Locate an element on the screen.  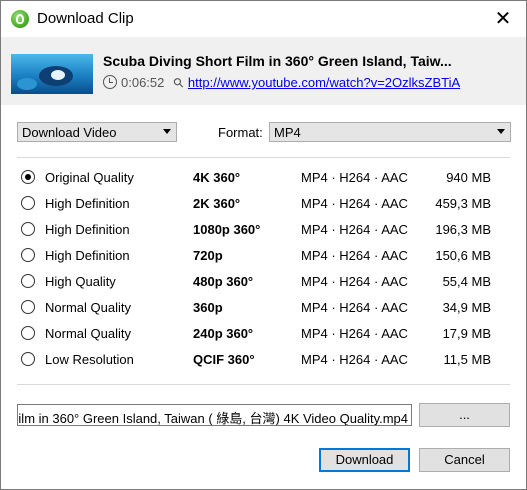
download-button: Download is located at coordinates (364, 460).